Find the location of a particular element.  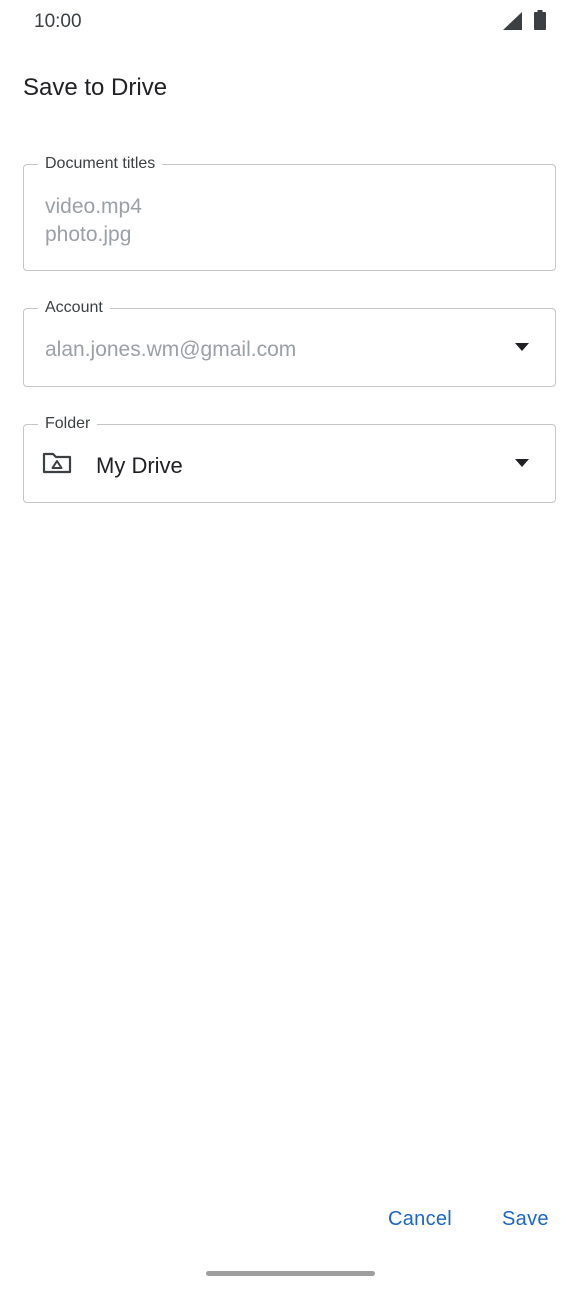

status-time: 10:00 is located at coordinates (58, 21).